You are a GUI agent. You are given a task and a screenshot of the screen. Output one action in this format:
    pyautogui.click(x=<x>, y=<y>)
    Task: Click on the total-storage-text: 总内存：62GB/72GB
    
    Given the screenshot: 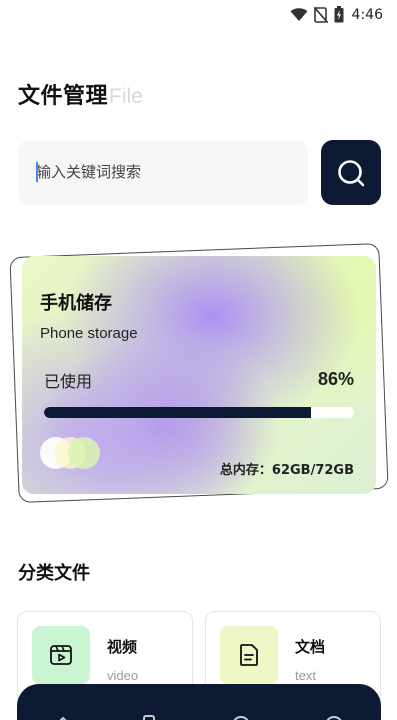 What is the action you would take?
    pyautogui.click(x=286, y=470)
    